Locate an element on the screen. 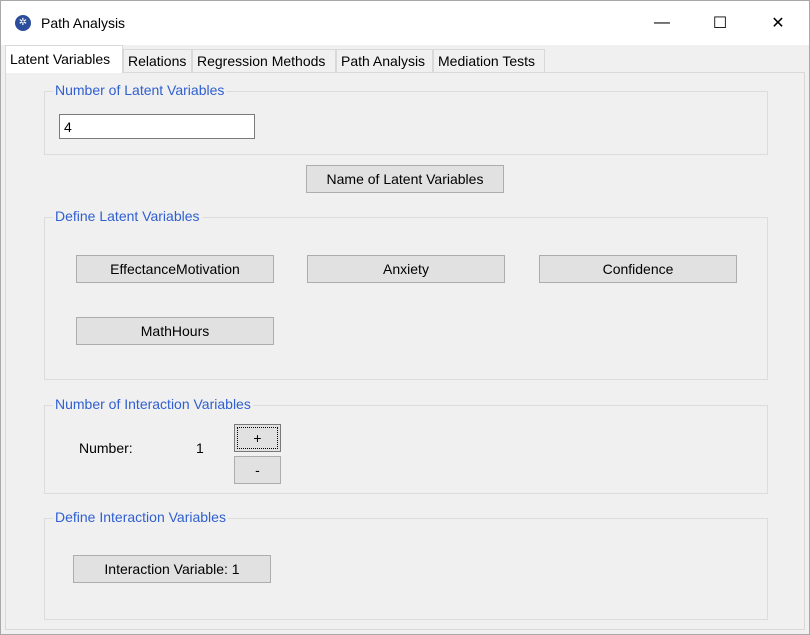  window-title: Path Analysis is located at coordinates (83, 23).